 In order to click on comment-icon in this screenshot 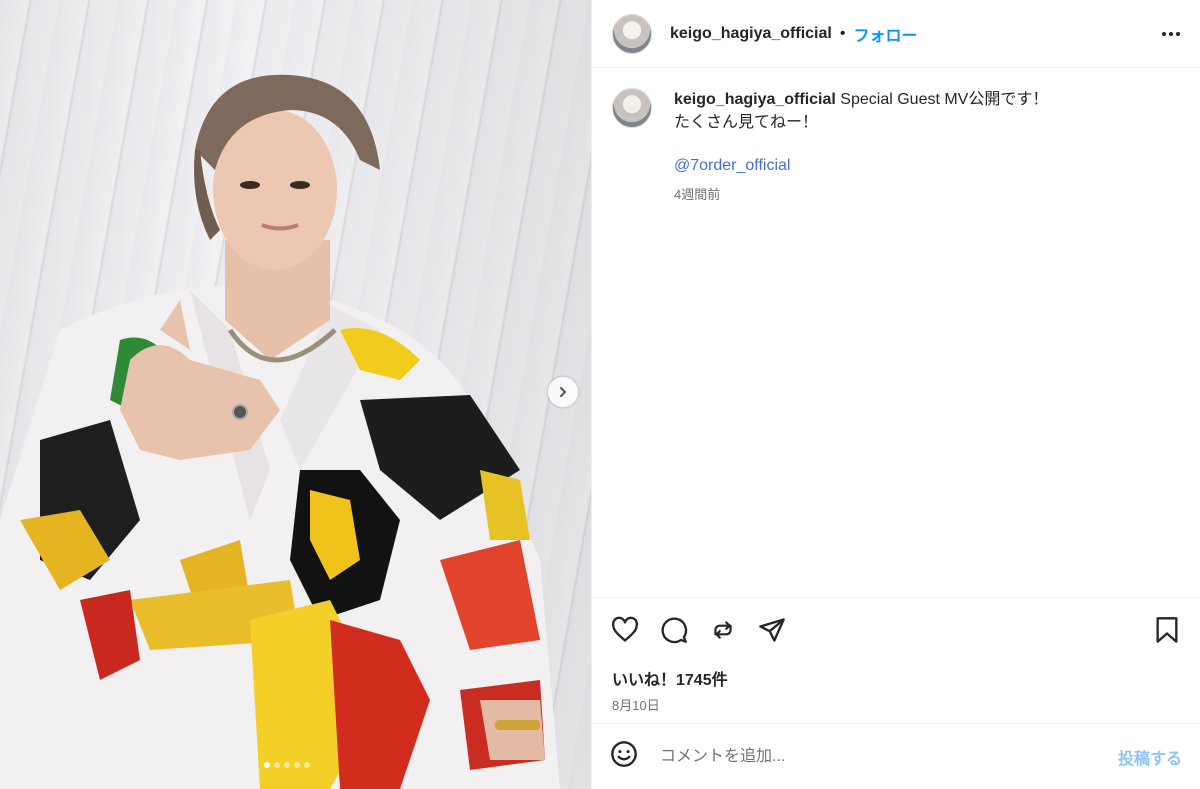, I will do `click(674, 630)`.